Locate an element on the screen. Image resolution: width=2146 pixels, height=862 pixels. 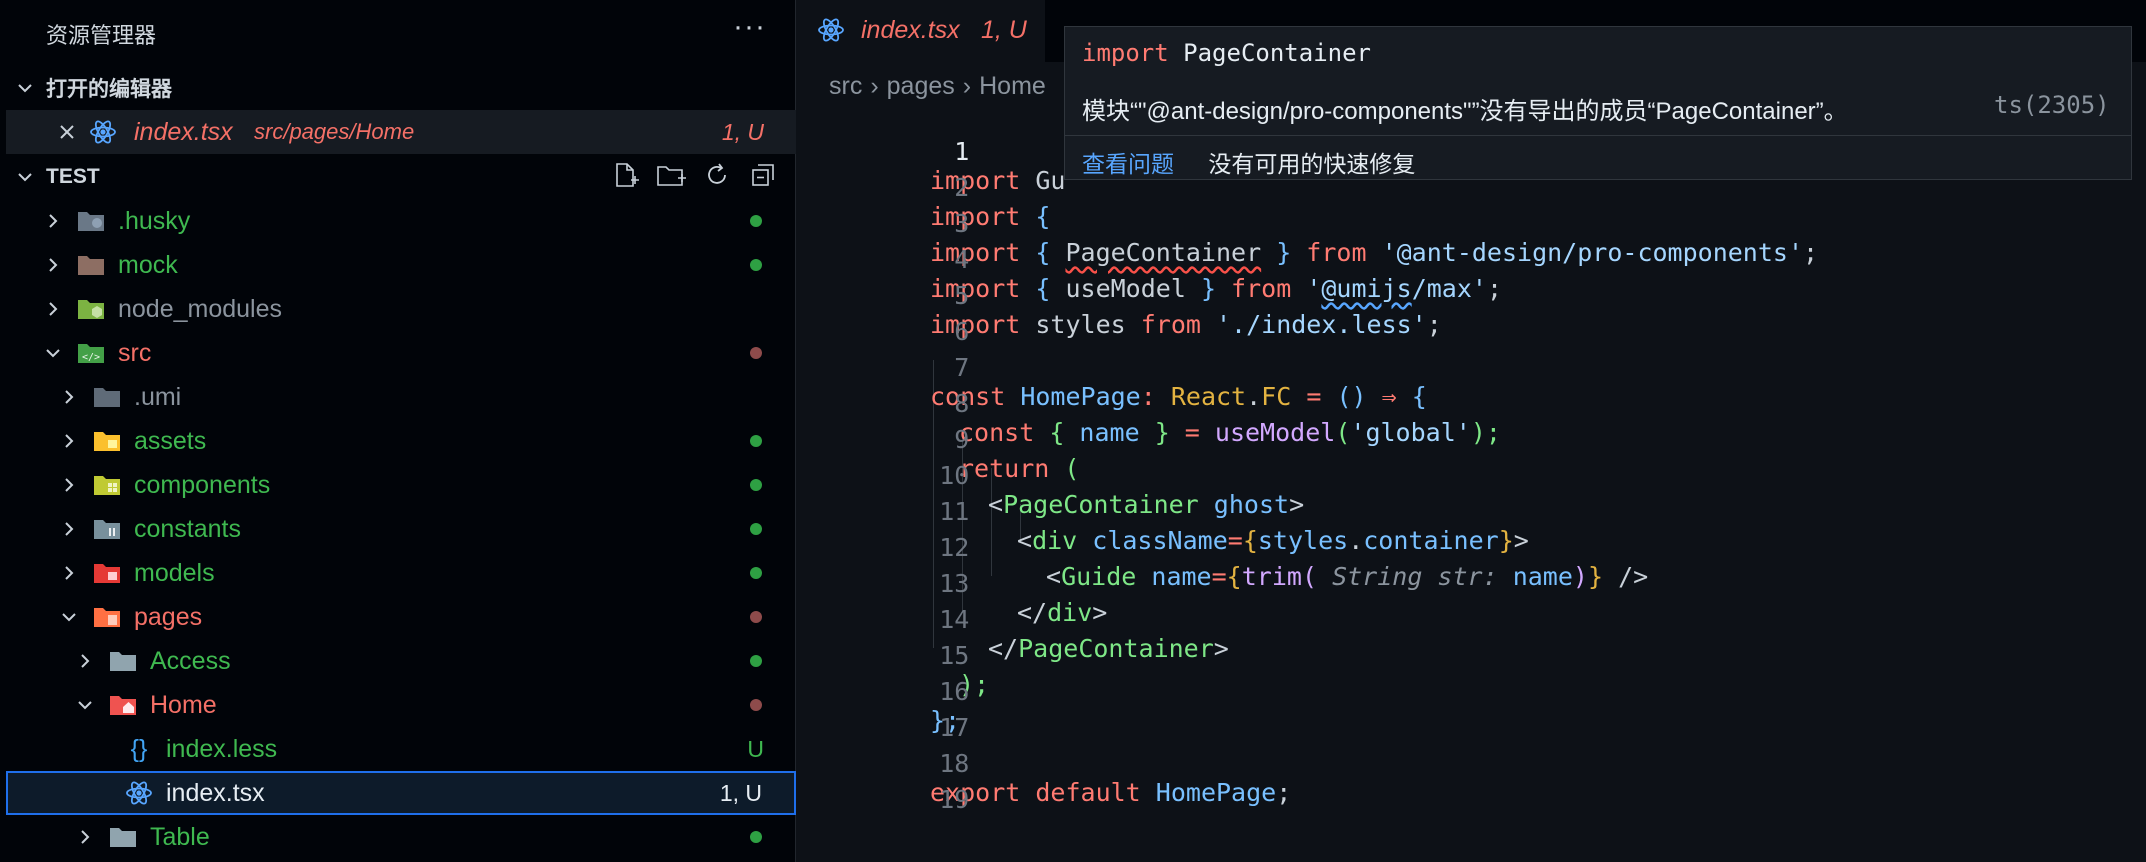
tree-item-label: constants is located at coordinates (188, 528).